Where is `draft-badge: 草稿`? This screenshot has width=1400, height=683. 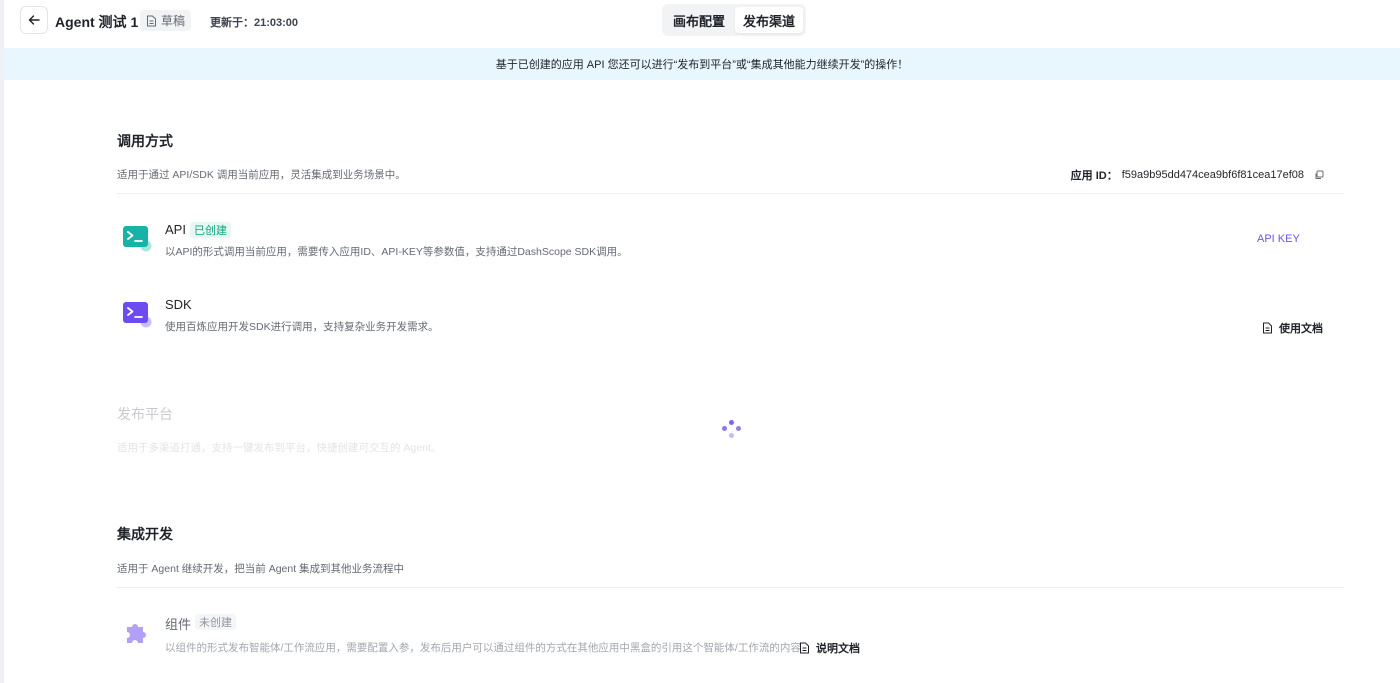
draft-badge: 草稿 is located at coordinates (166, 20).